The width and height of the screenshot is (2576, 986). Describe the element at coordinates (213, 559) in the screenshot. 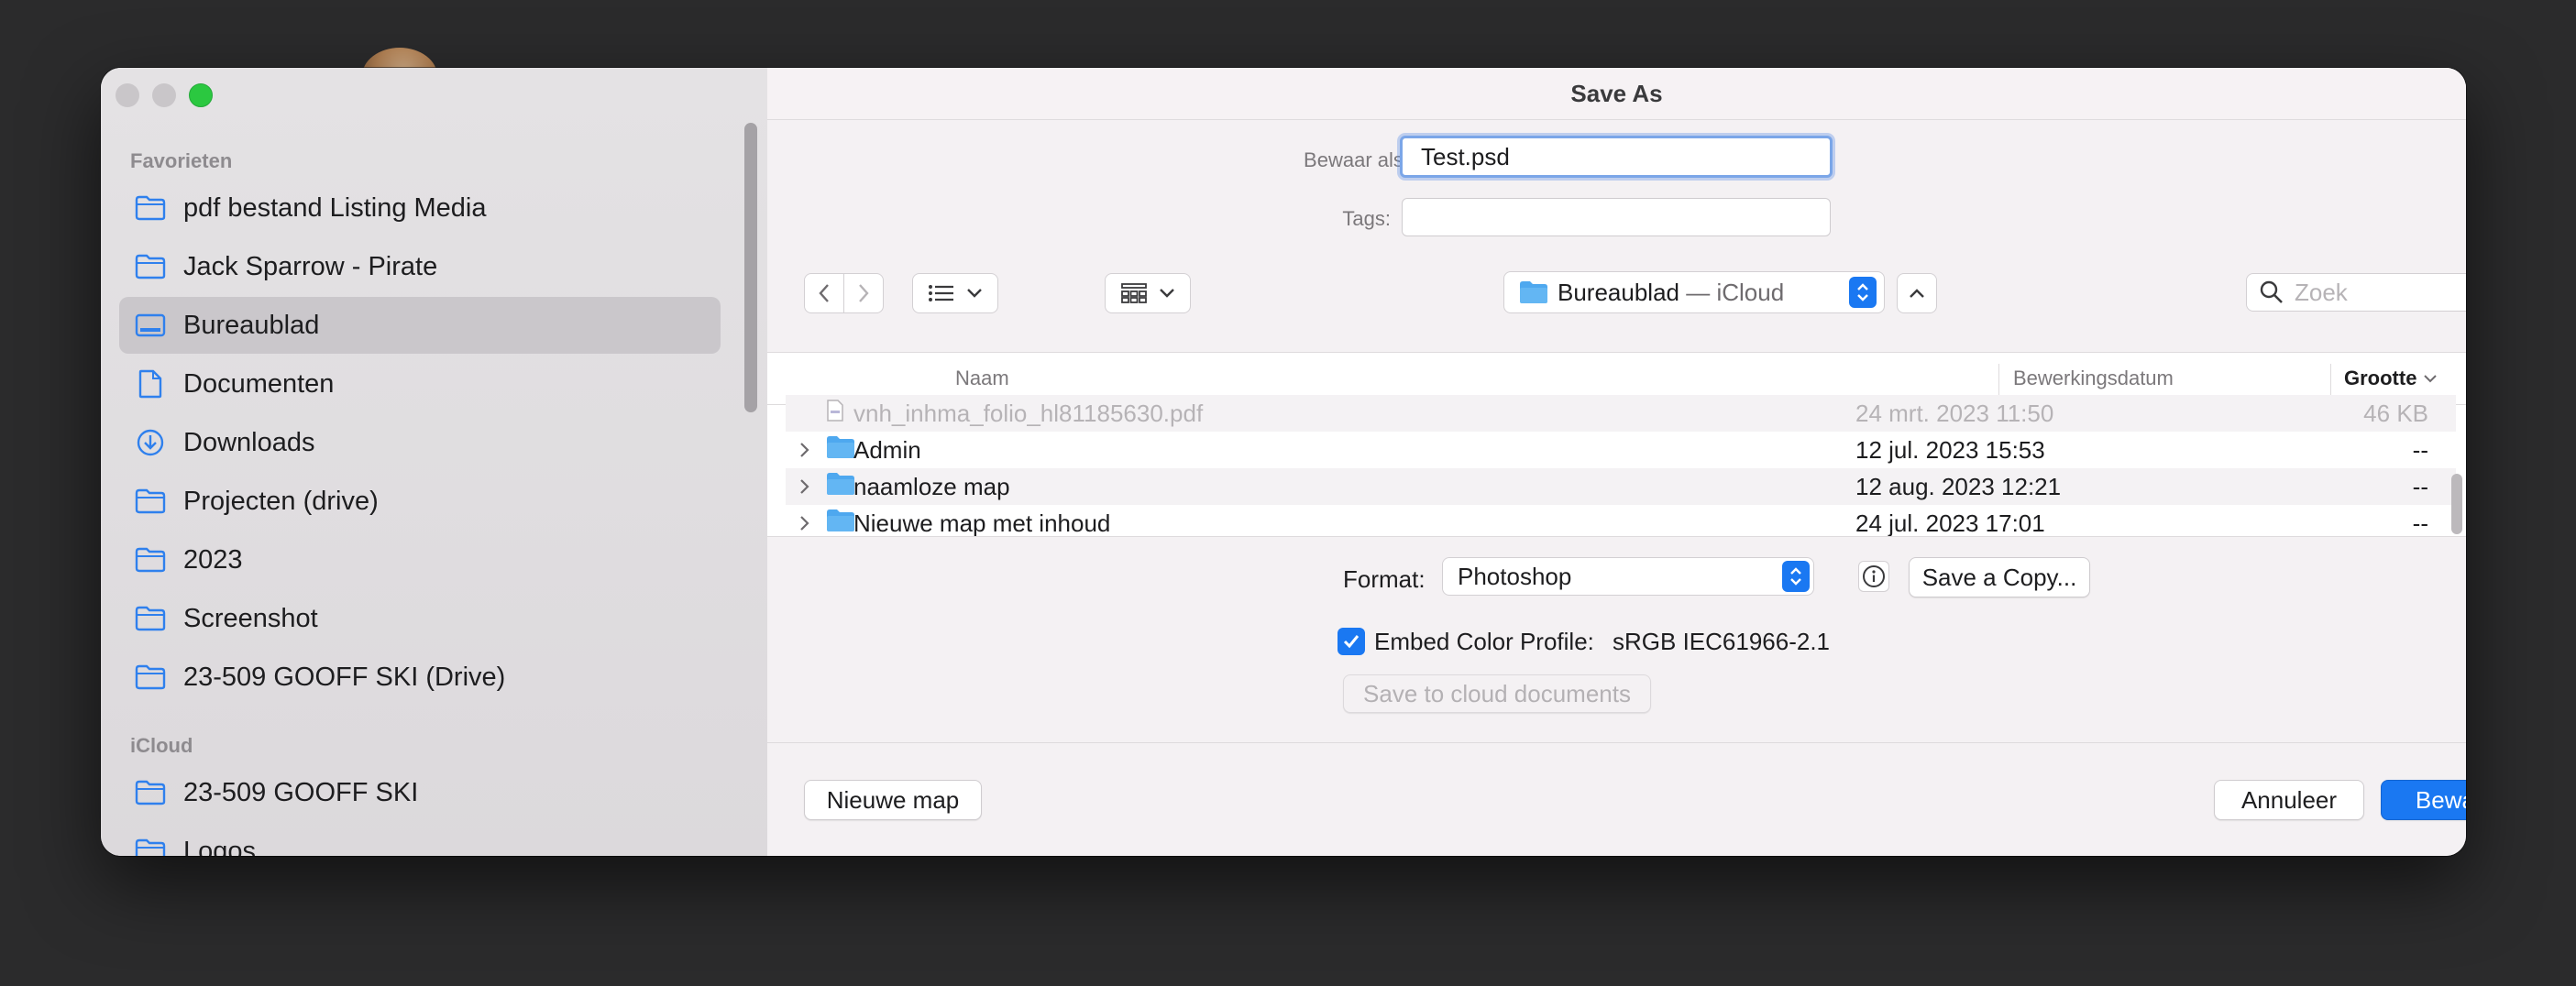

I see `sidebar-item-label: 2023` at that location.